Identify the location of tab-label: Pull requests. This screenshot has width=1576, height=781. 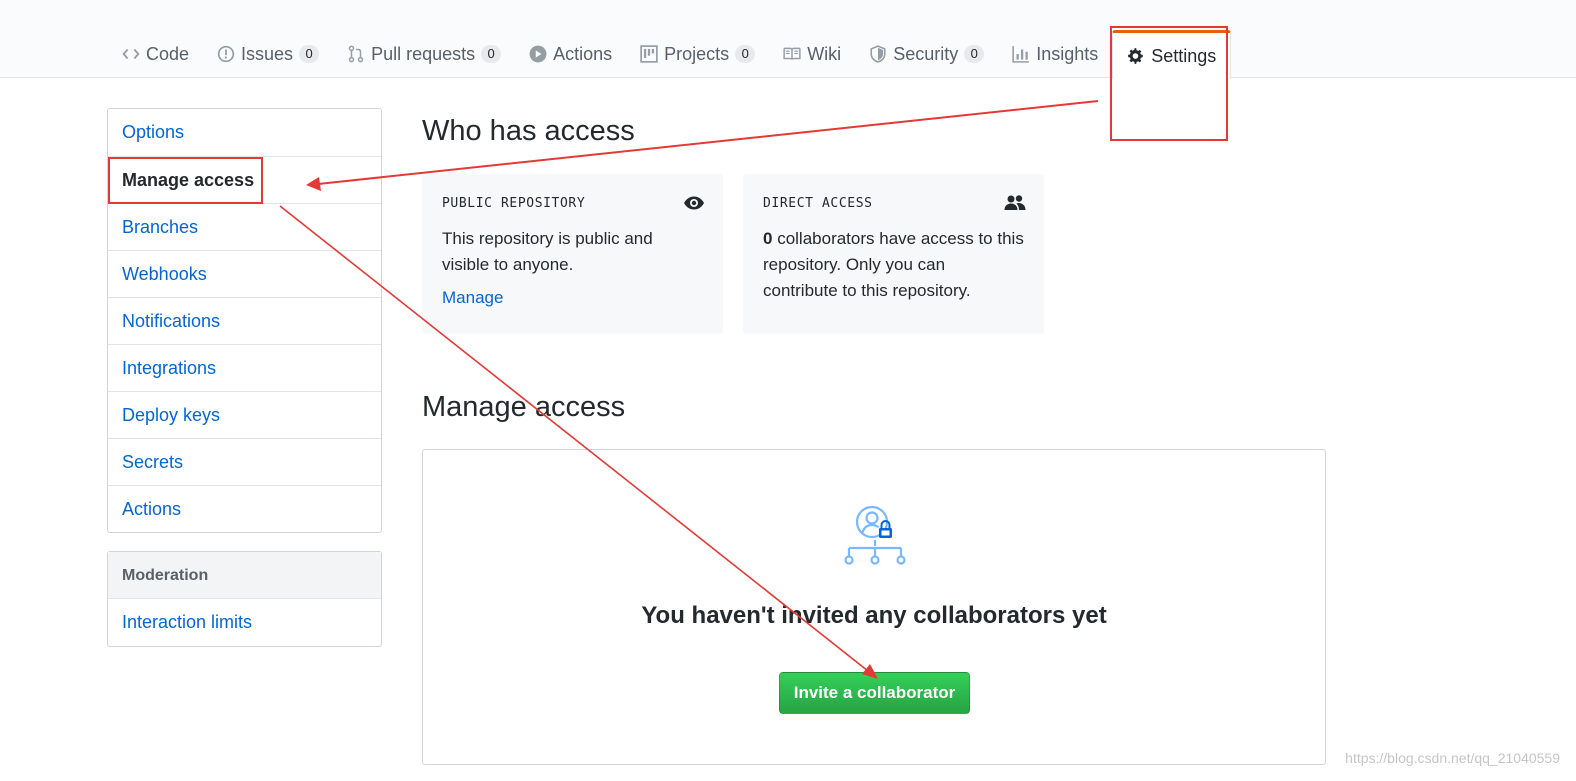
(423, 53).